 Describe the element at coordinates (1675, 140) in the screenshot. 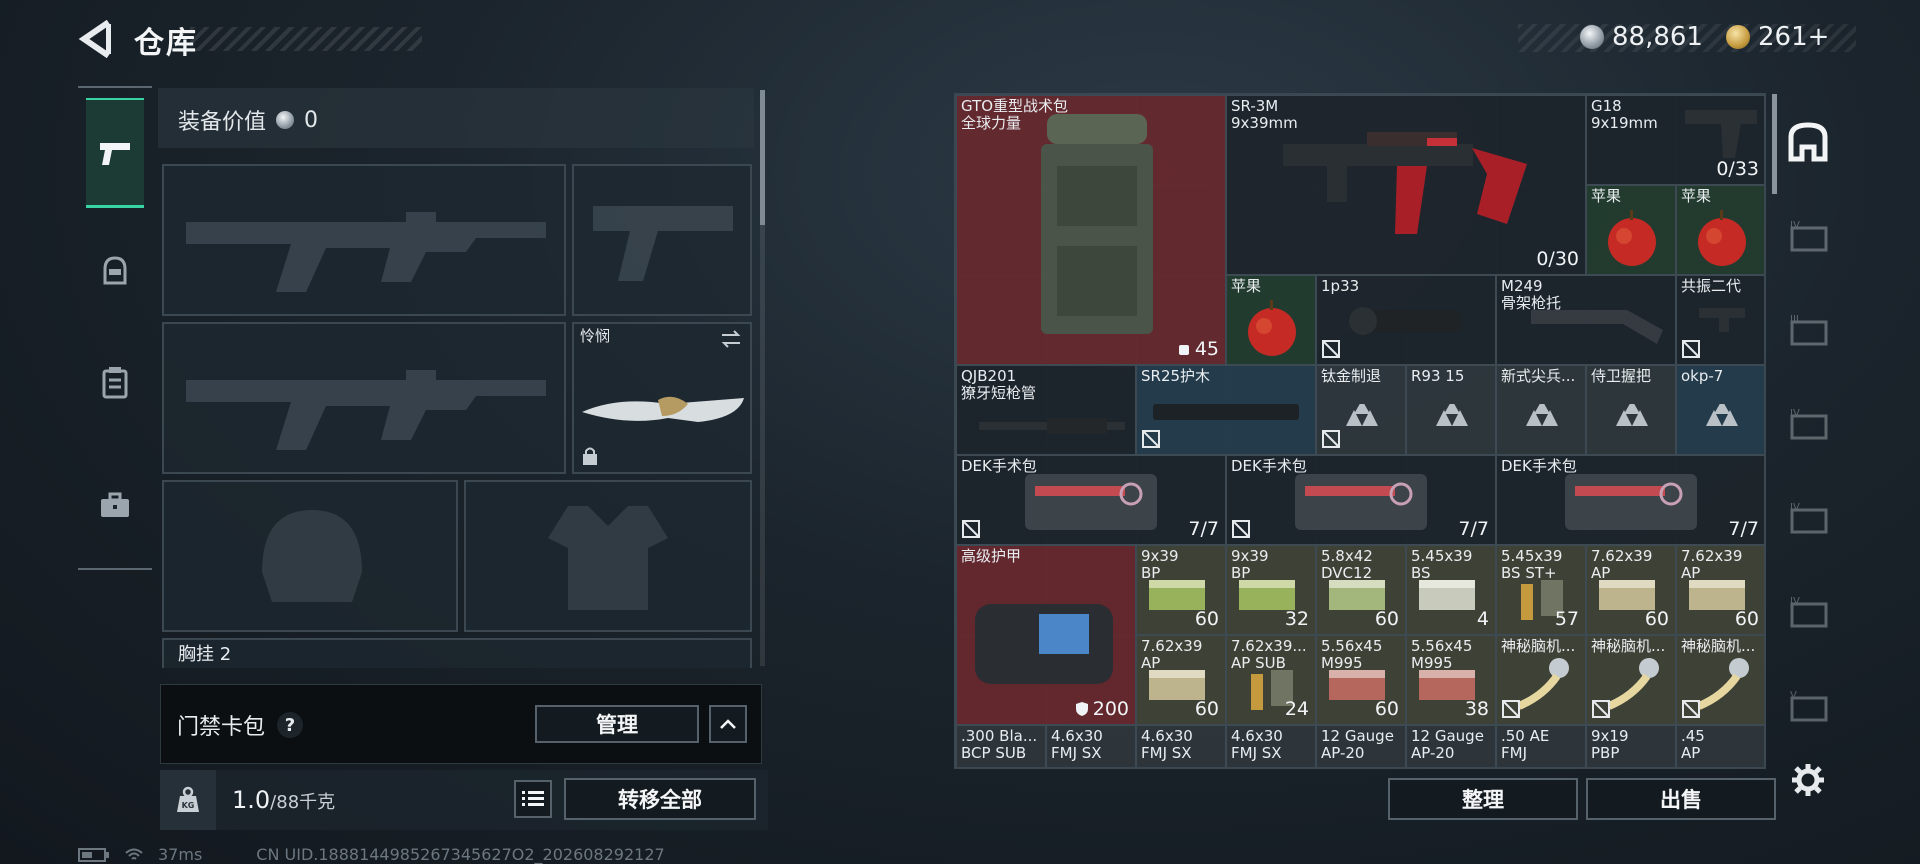

I see `stash-item-g18: G18 9x19mm 0/33` at that location.